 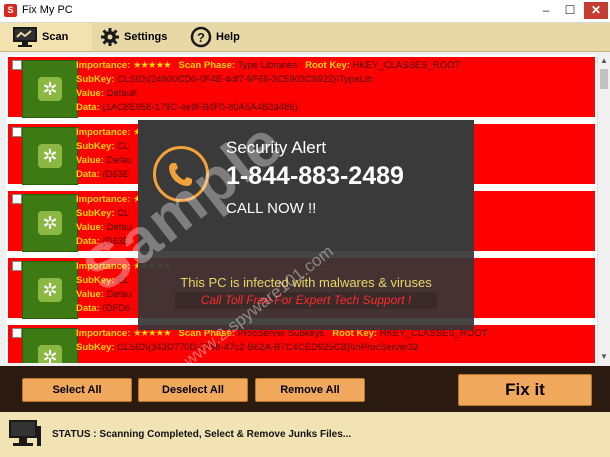 I want to click on window-title: Fix My PC, so click(x=47, y=10).